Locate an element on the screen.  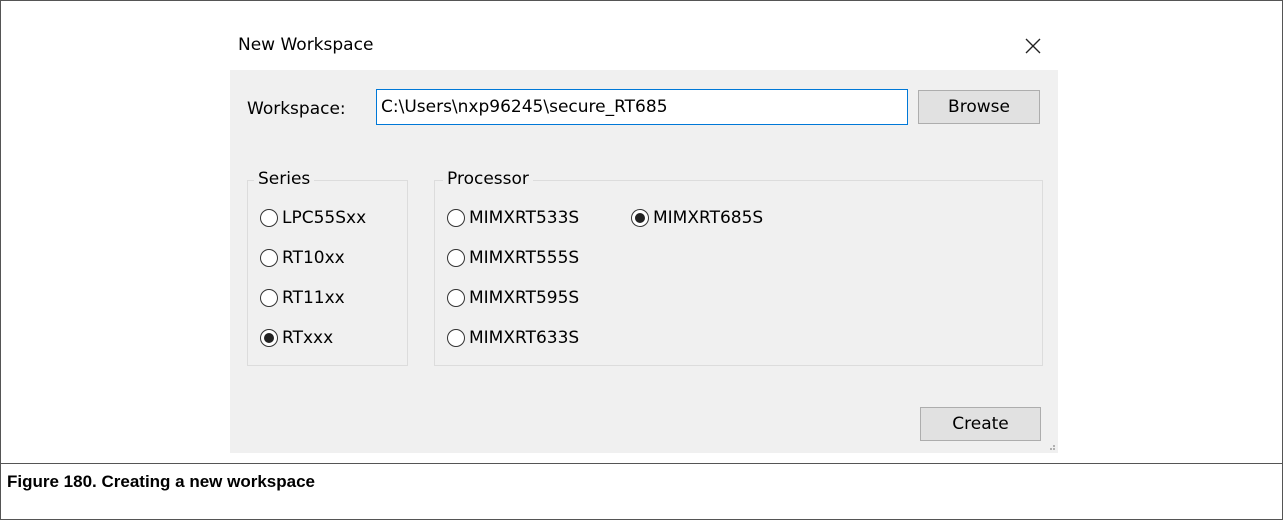
figure-caption: Figure 180. Creating a new workspace is located at coordinates (161, 481).